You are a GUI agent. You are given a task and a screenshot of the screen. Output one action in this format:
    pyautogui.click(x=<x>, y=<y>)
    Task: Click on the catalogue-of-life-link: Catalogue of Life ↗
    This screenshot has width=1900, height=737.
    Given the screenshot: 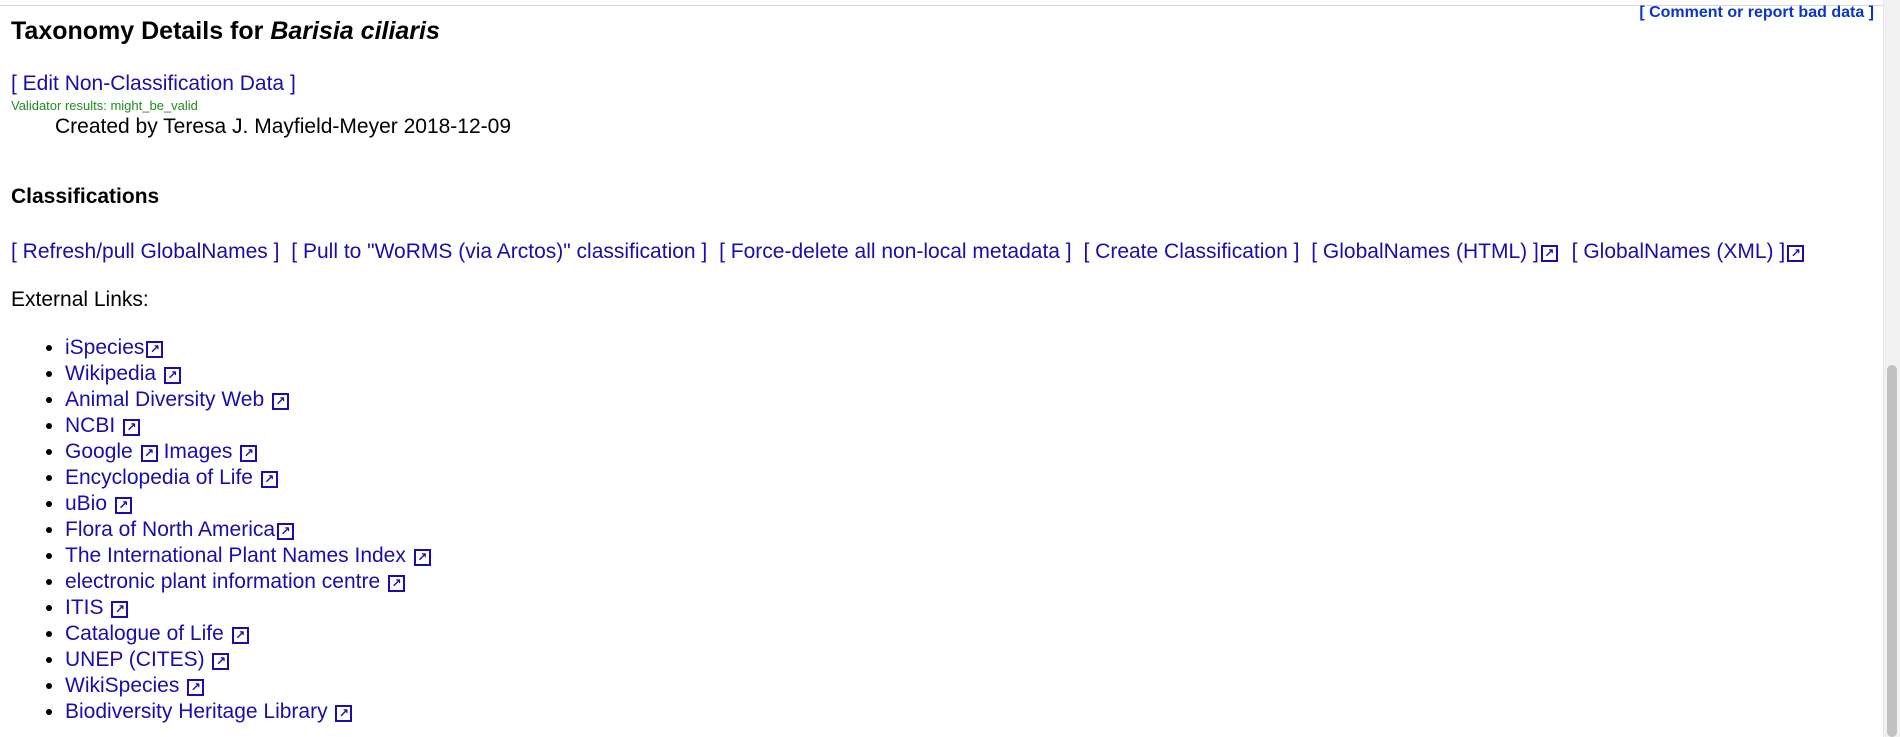 What is the action you would take?
    pyautogui.click(x=158, y=633)
    